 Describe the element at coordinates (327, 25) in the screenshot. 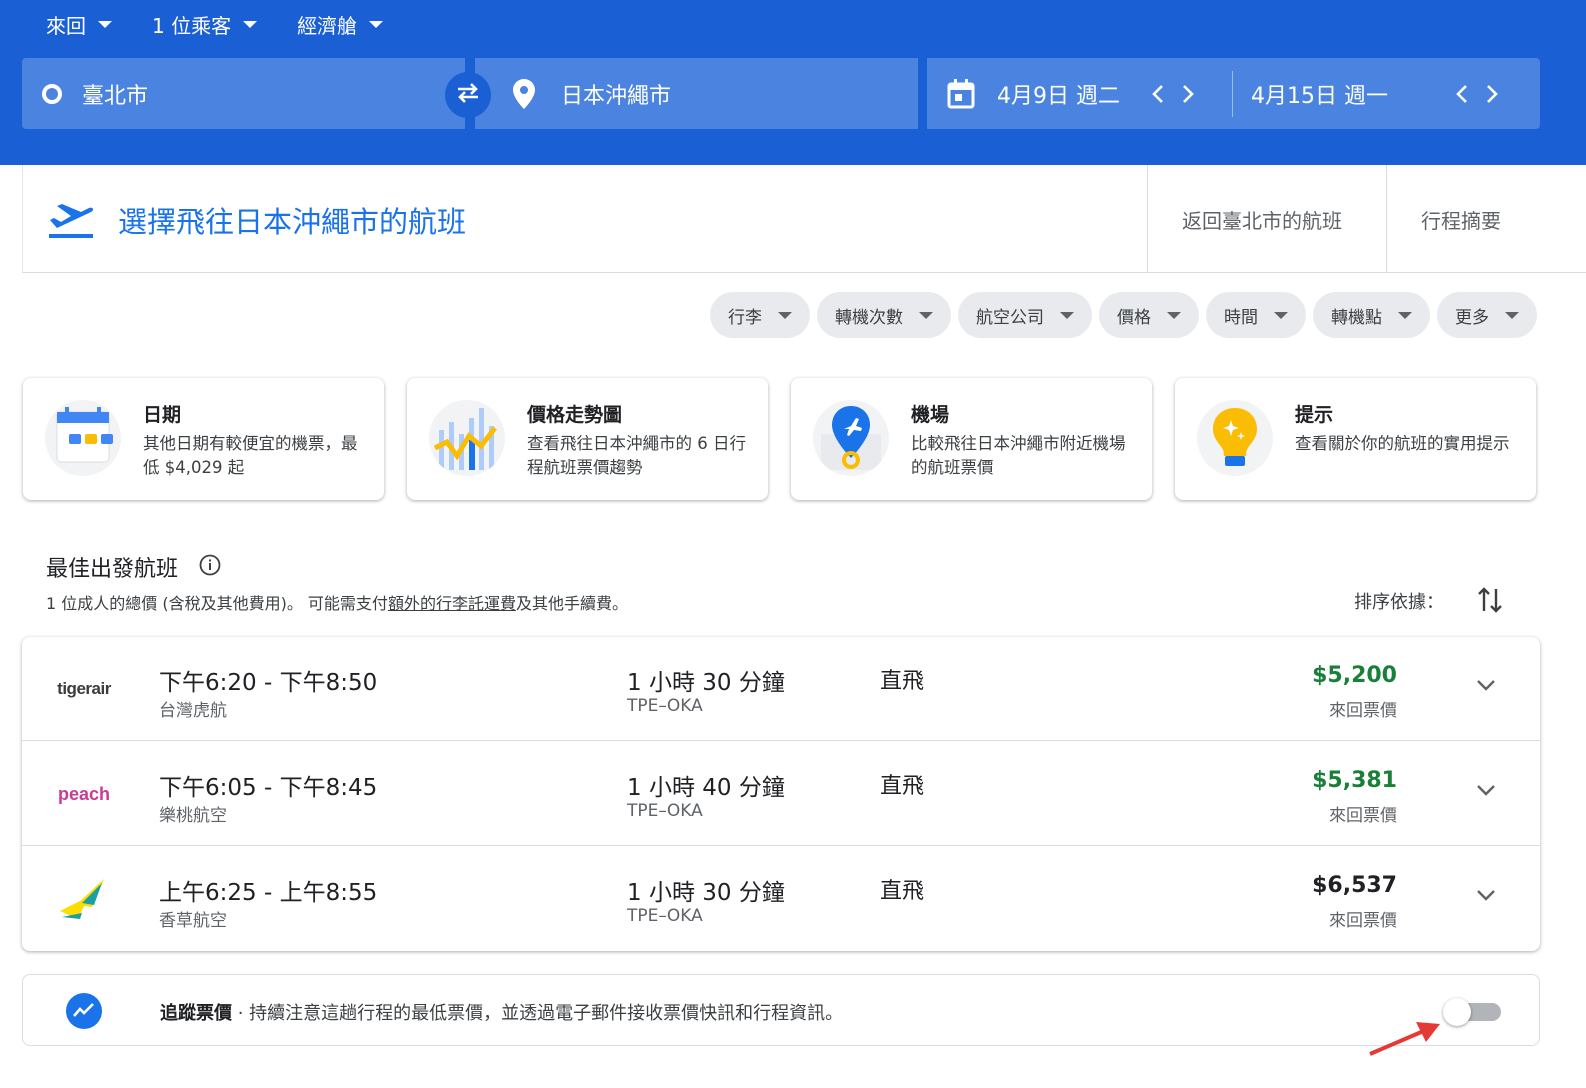

I see `cabin-label: 經濟艙` at that location.